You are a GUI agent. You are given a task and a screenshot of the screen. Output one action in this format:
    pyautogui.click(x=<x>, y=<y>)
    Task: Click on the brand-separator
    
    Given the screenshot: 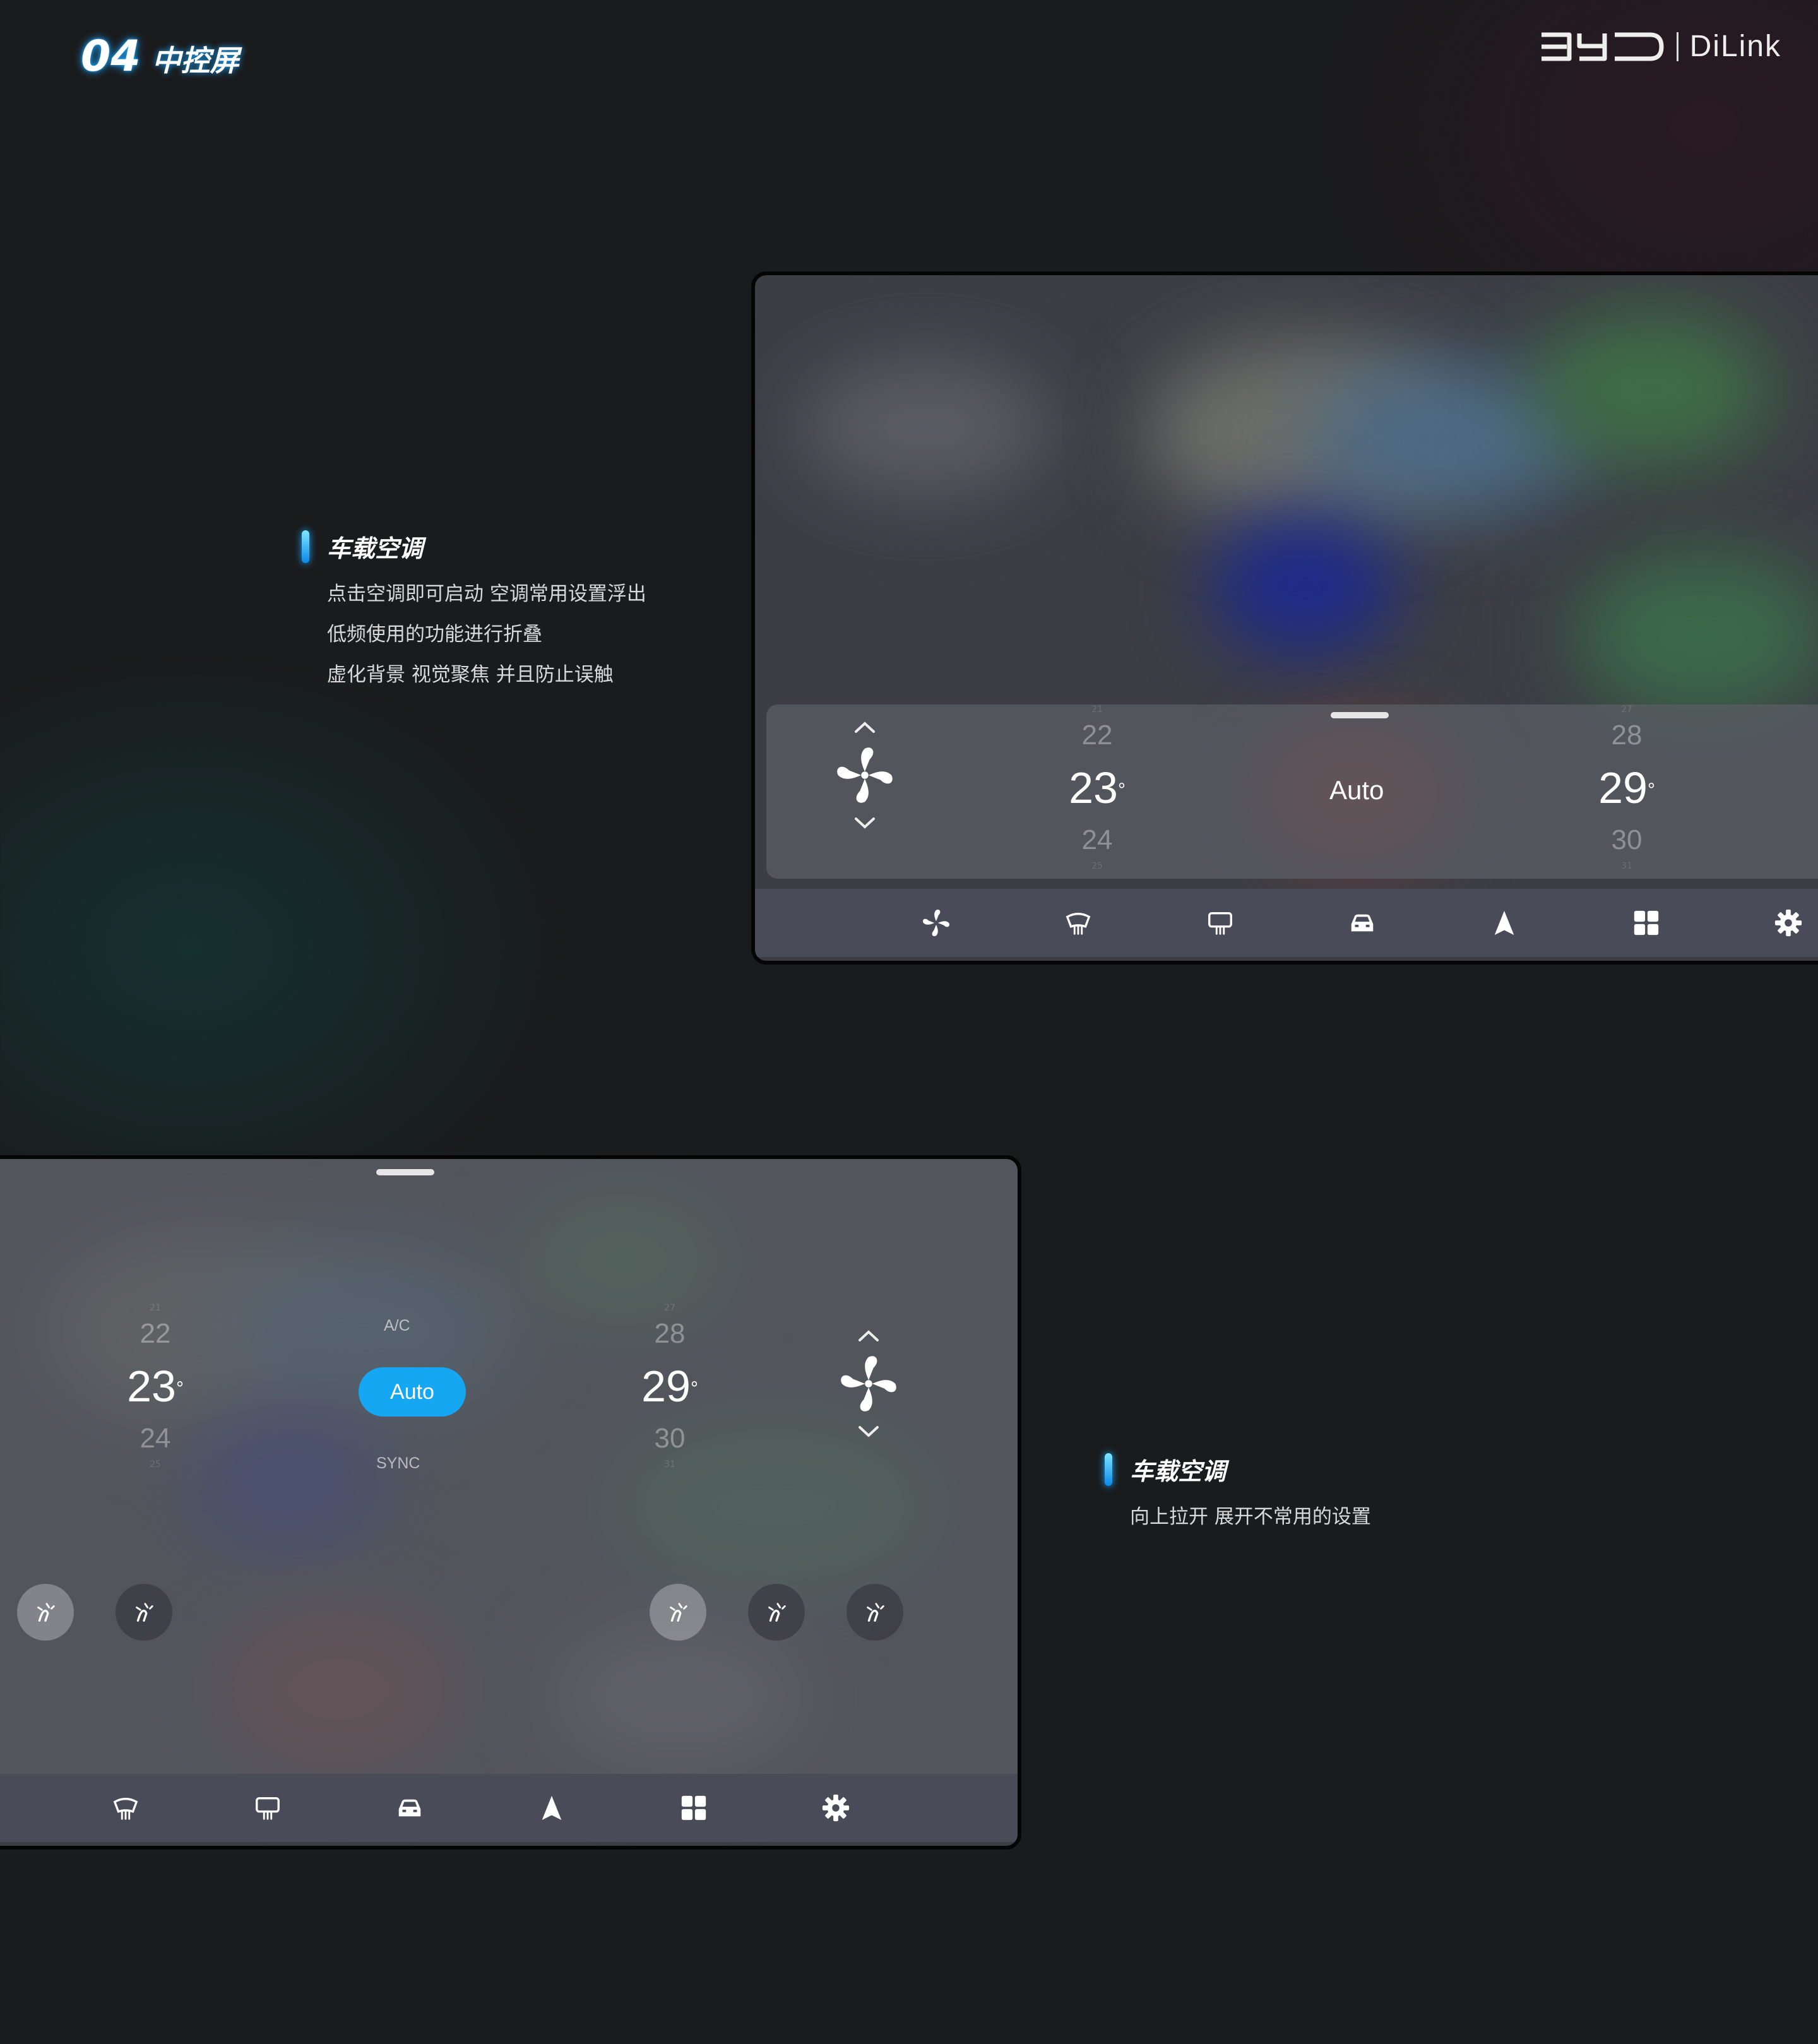 What is the action you would take?
    pyautogui.click(x=1677, y=46)
    